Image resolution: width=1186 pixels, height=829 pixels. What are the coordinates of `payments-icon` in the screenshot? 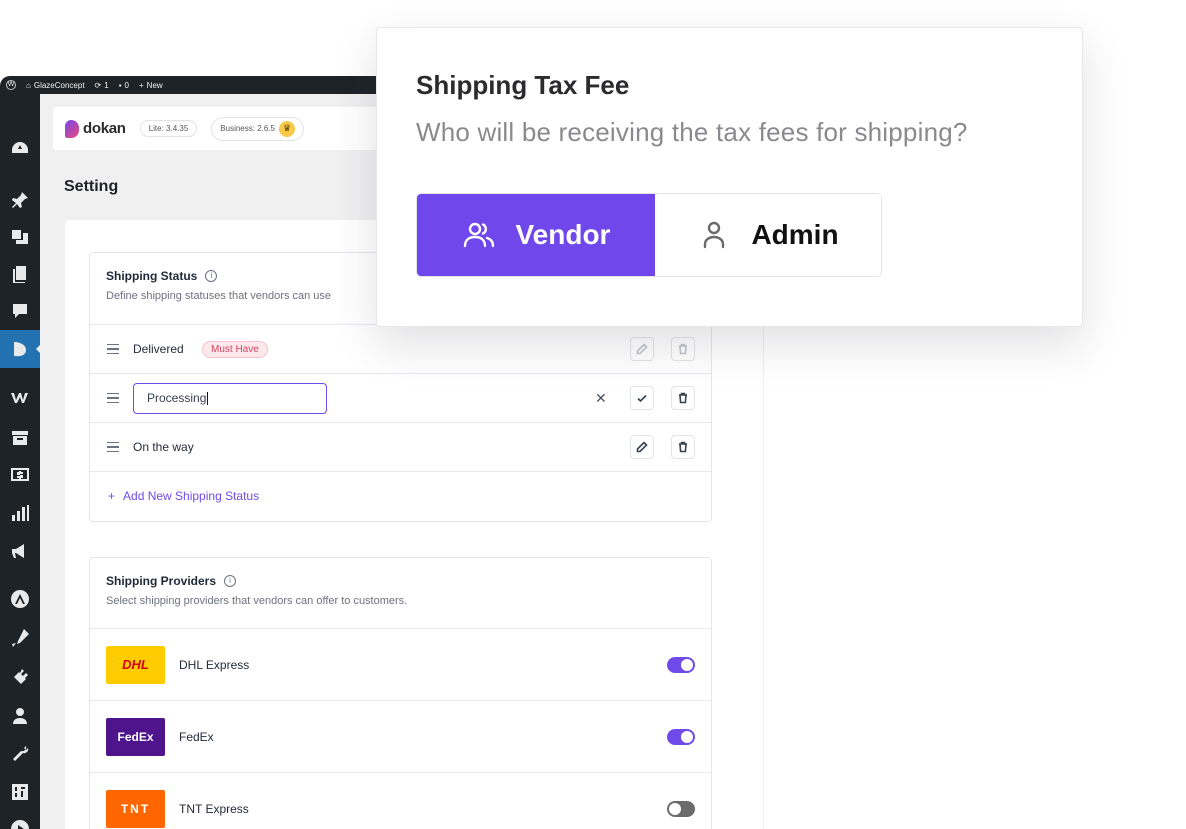 It's located at (20, 474).